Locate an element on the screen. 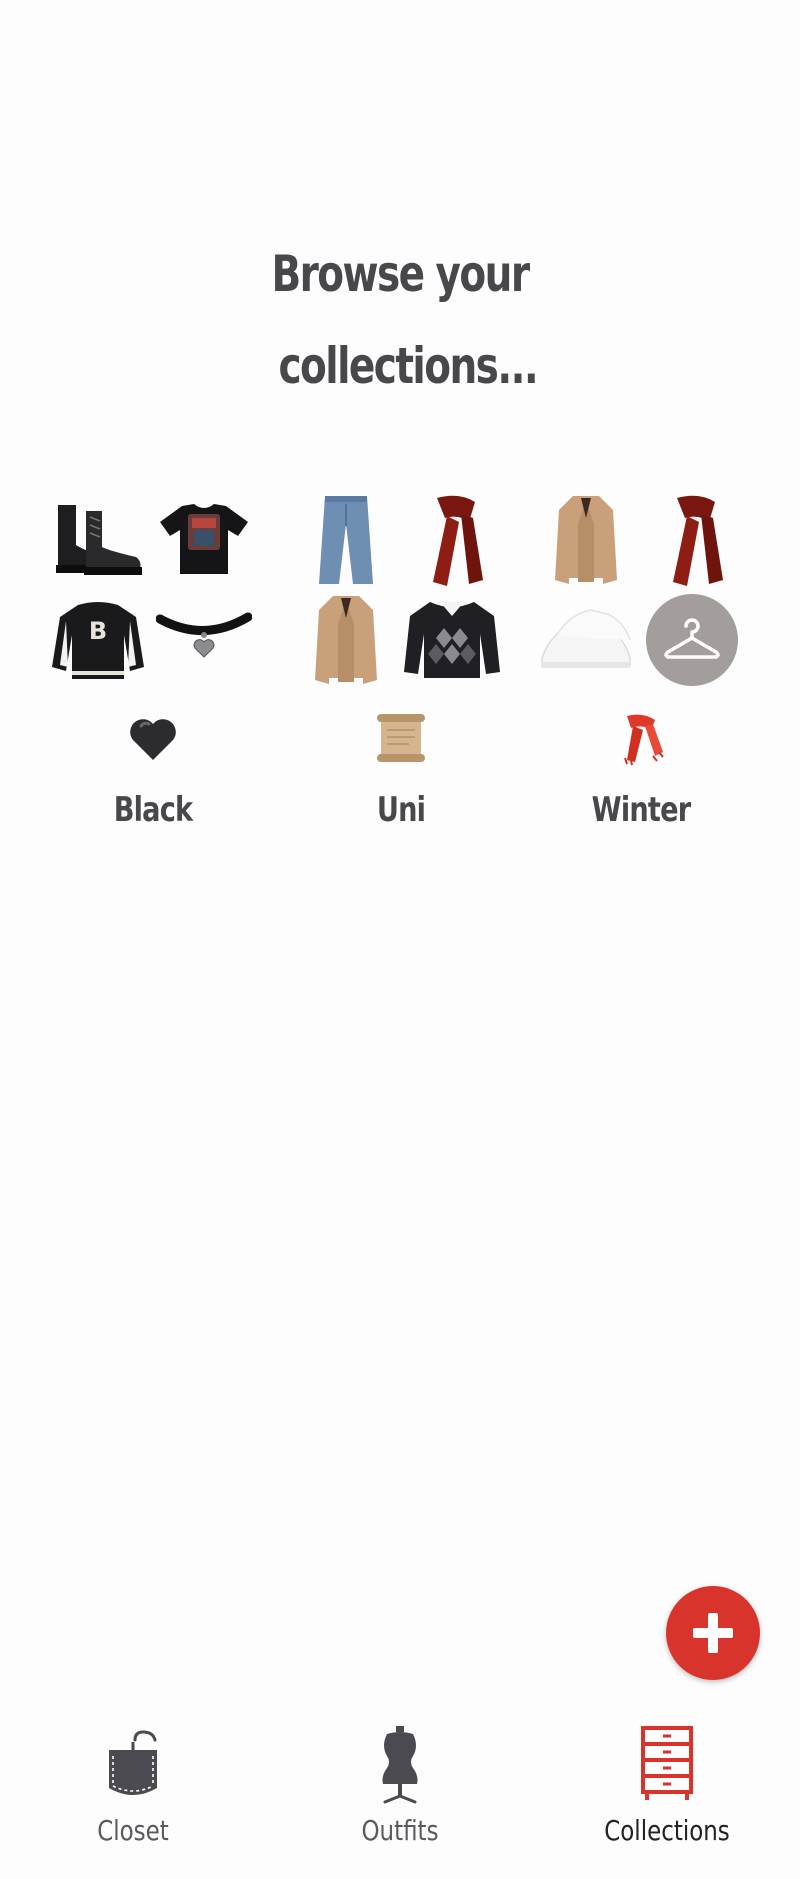 This screenshot has height=1879, width=800. white-sneakers-image is located at coordinates (586, 640).